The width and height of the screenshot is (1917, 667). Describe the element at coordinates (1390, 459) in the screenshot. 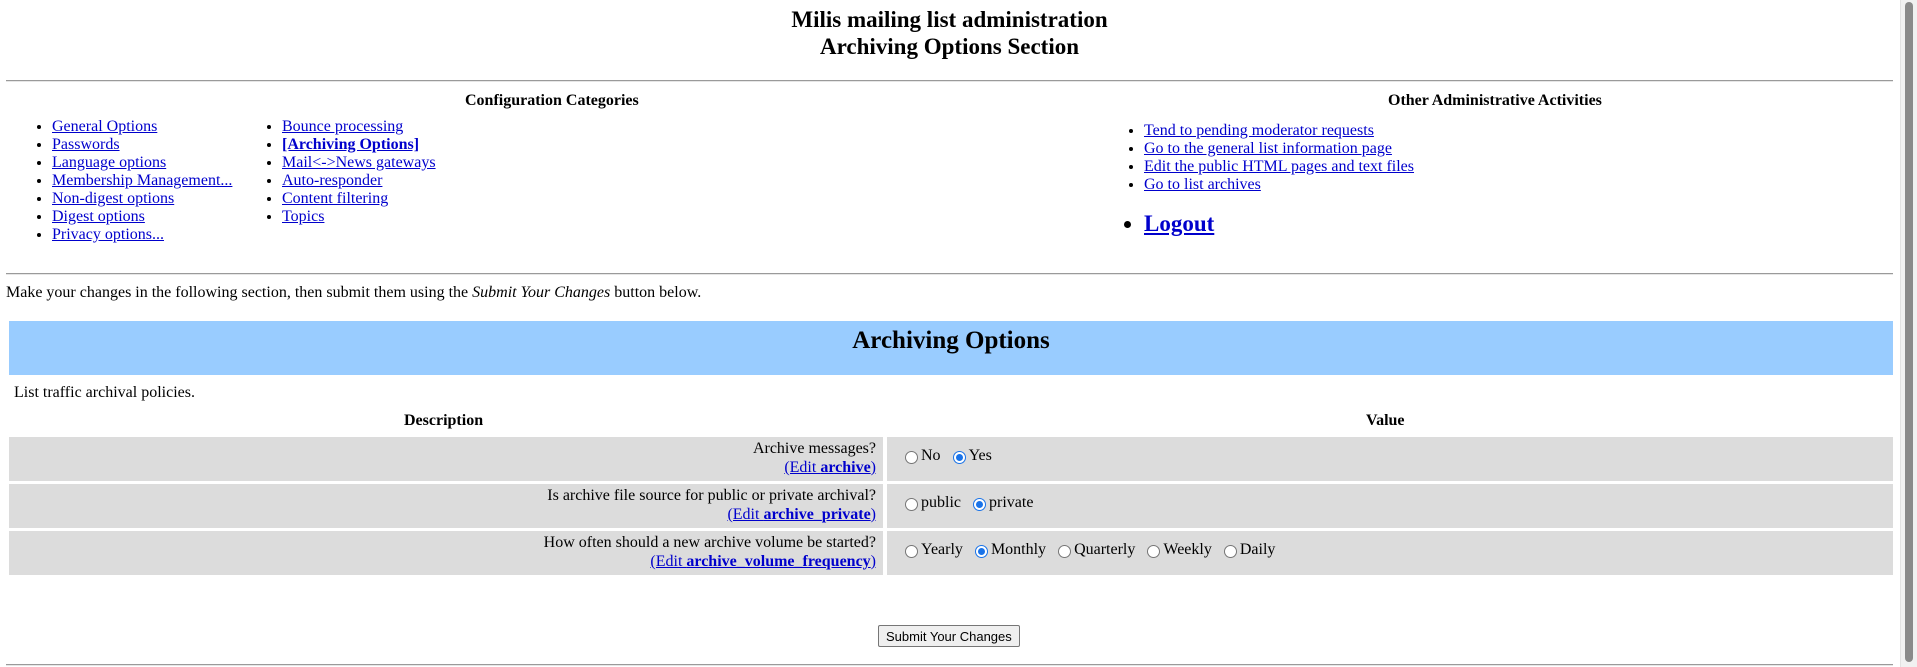

I see `option-value-archive: No Yes` at that location.